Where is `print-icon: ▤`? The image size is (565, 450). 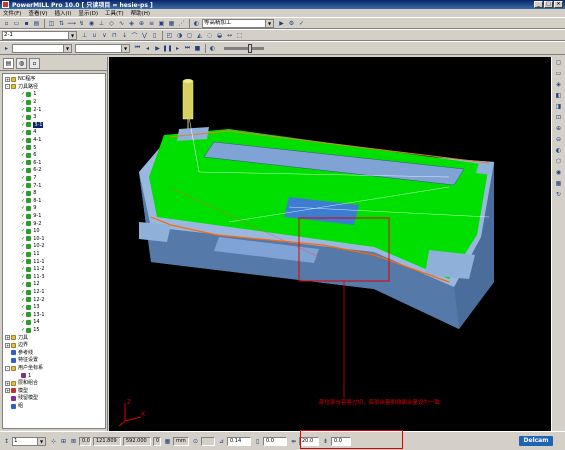
print-icon: ▤ is located at coordinates (36, 23).